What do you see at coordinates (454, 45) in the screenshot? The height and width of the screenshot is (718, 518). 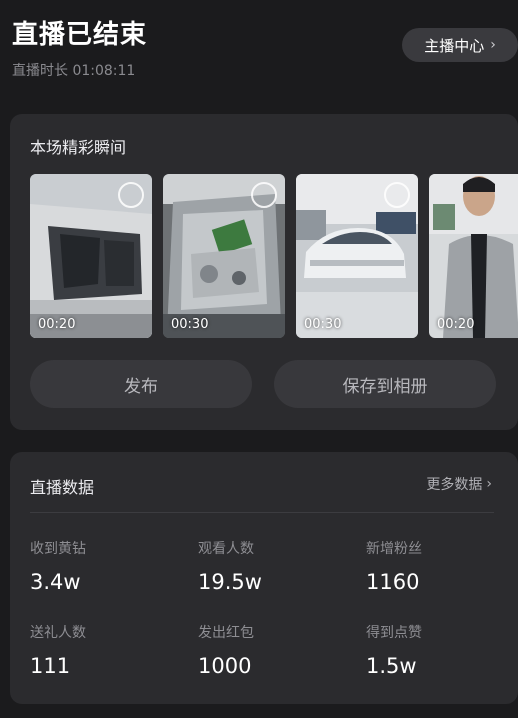 I see `host-center-label: 主播中心` at bounding box center [454, 45].